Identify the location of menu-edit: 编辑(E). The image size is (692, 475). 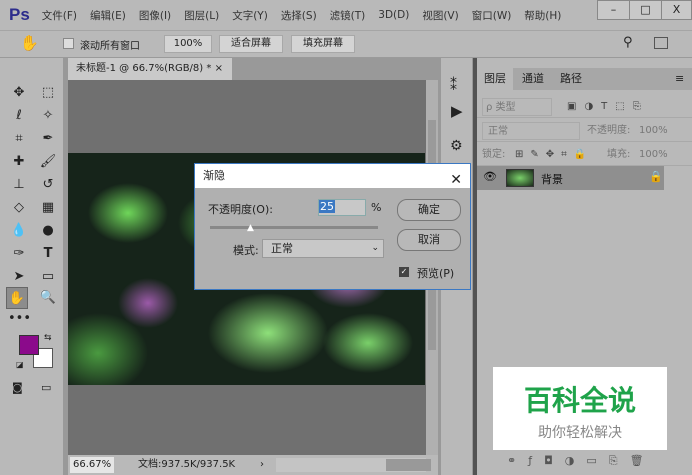
(108, 15).